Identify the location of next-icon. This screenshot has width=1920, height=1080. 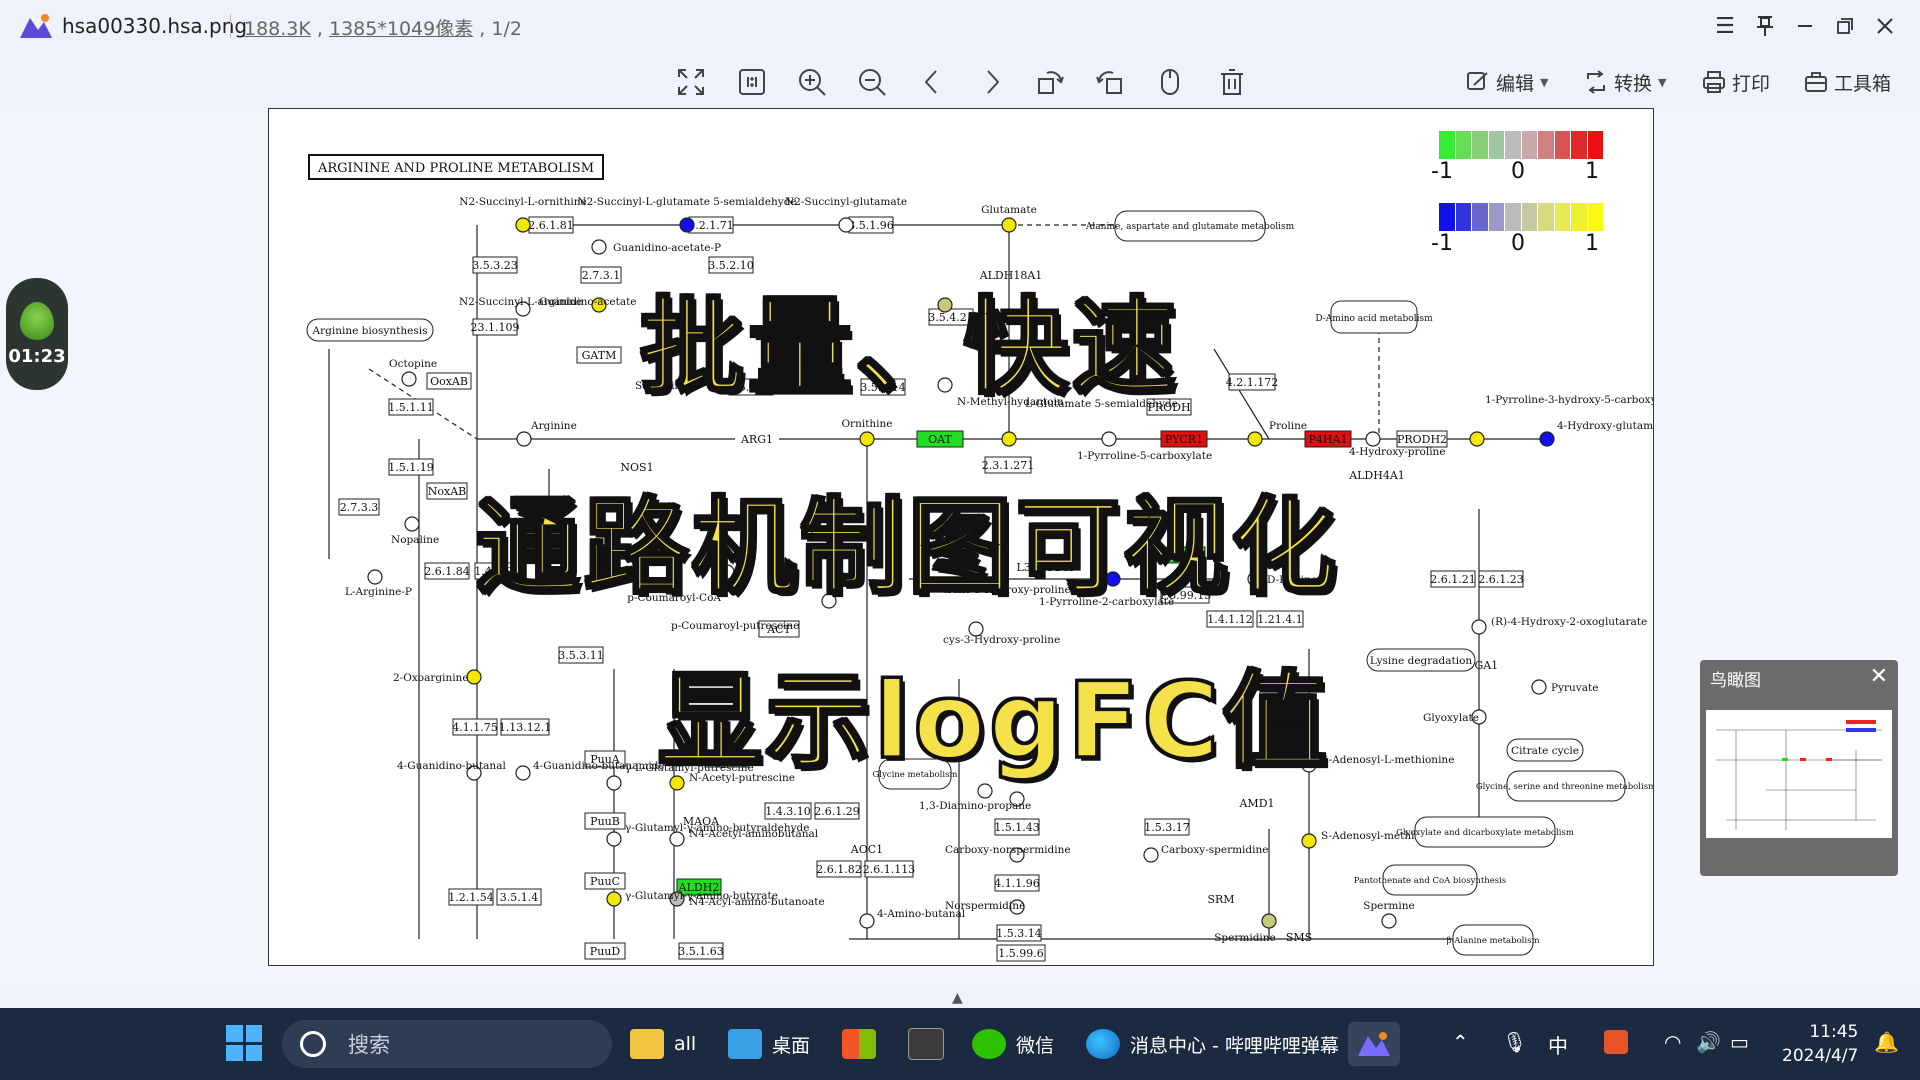
(992, 82).